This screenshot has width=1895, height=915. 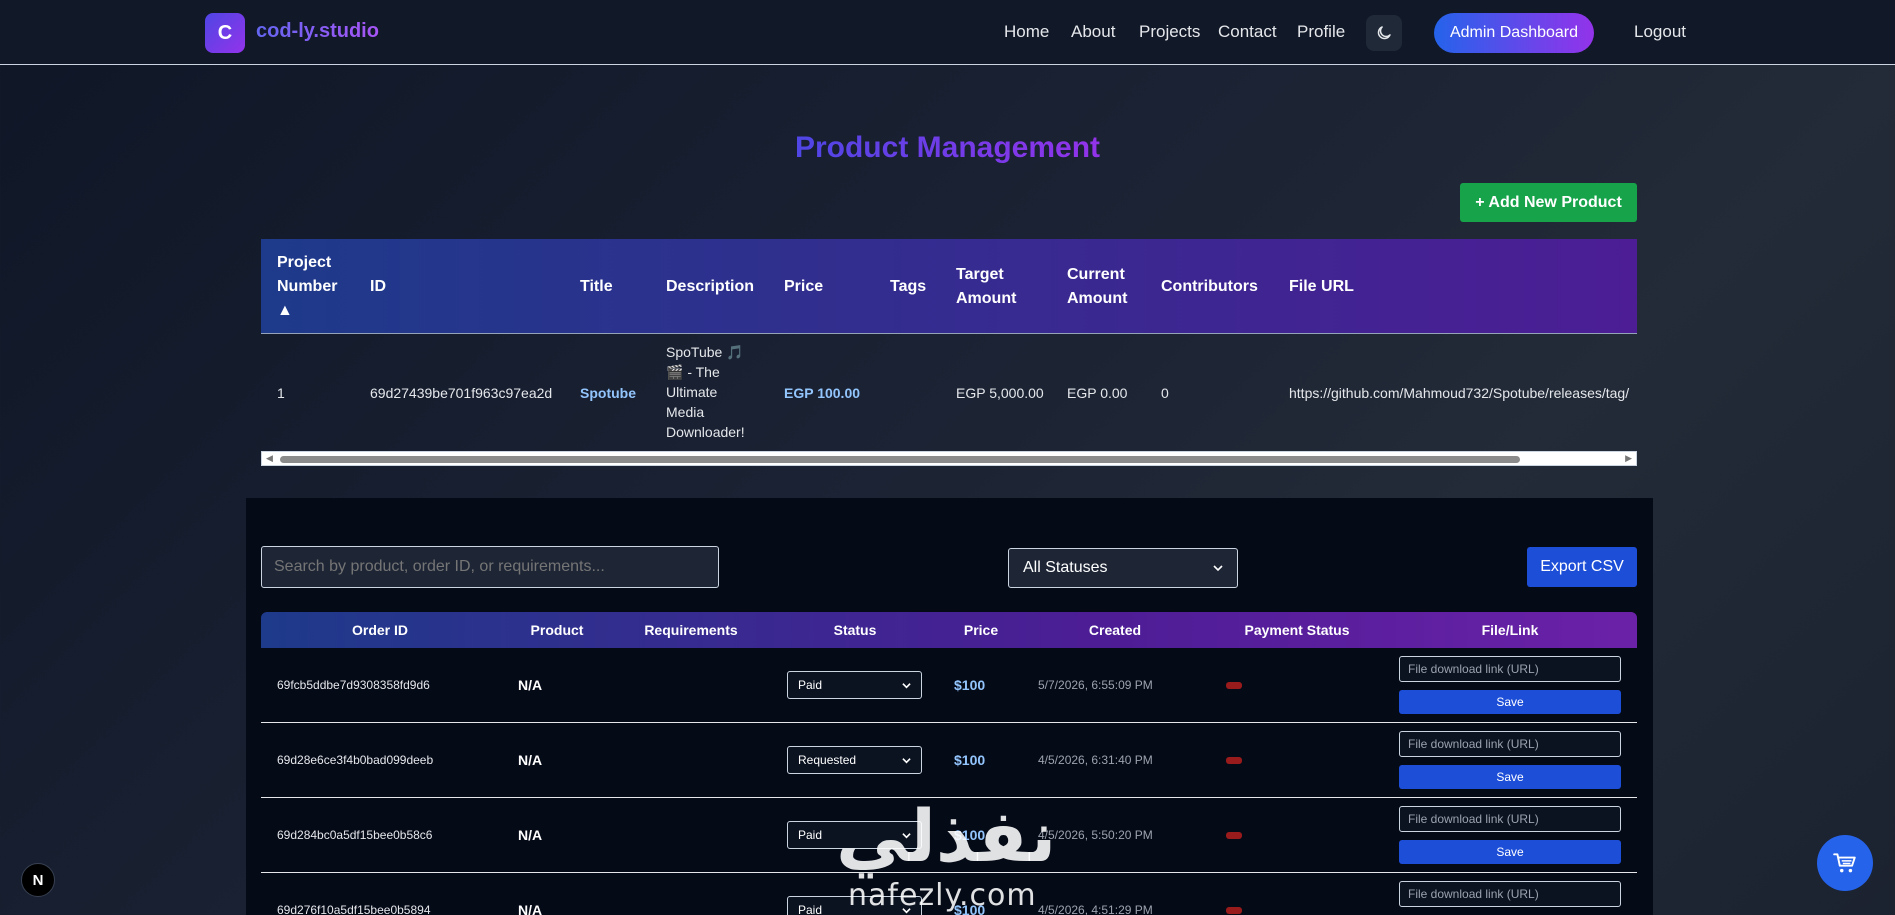 What do you see at coordinates (225, 33) in the screenshot?
I see `logo-mark: C` at bounding box center [225, 33].